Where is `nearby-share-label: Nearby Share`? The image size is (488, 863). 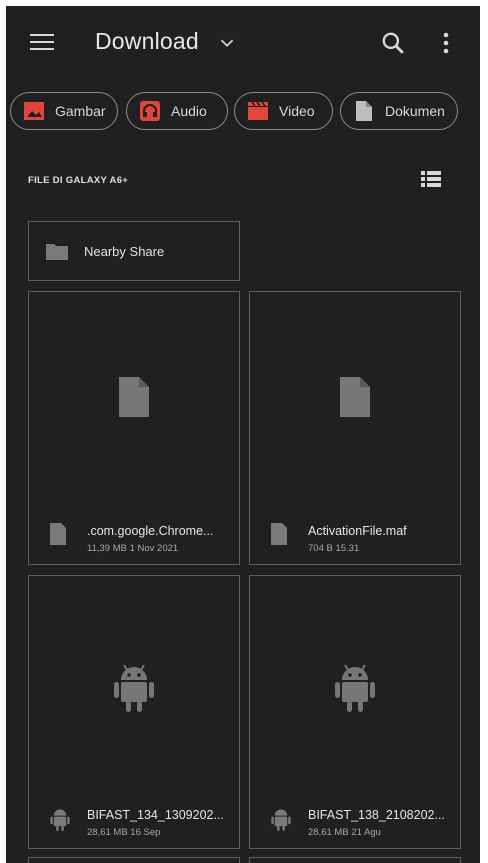 nearby-share-label: Nearby Share is located at coordinates (124, 251).